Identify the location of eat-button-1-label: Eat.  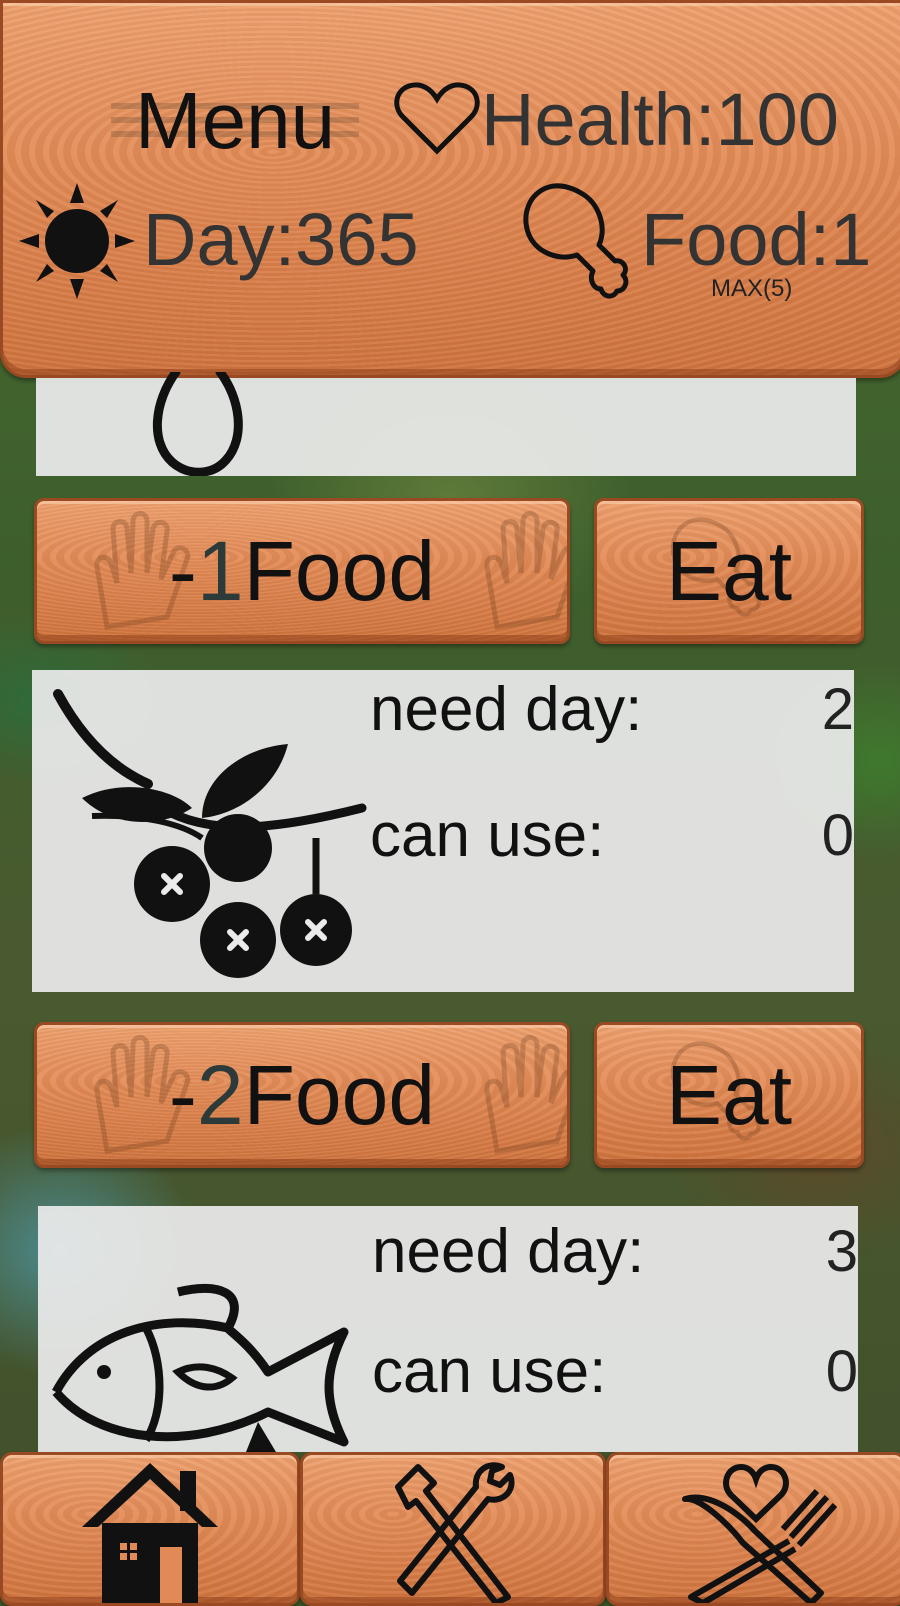
(729, 570).